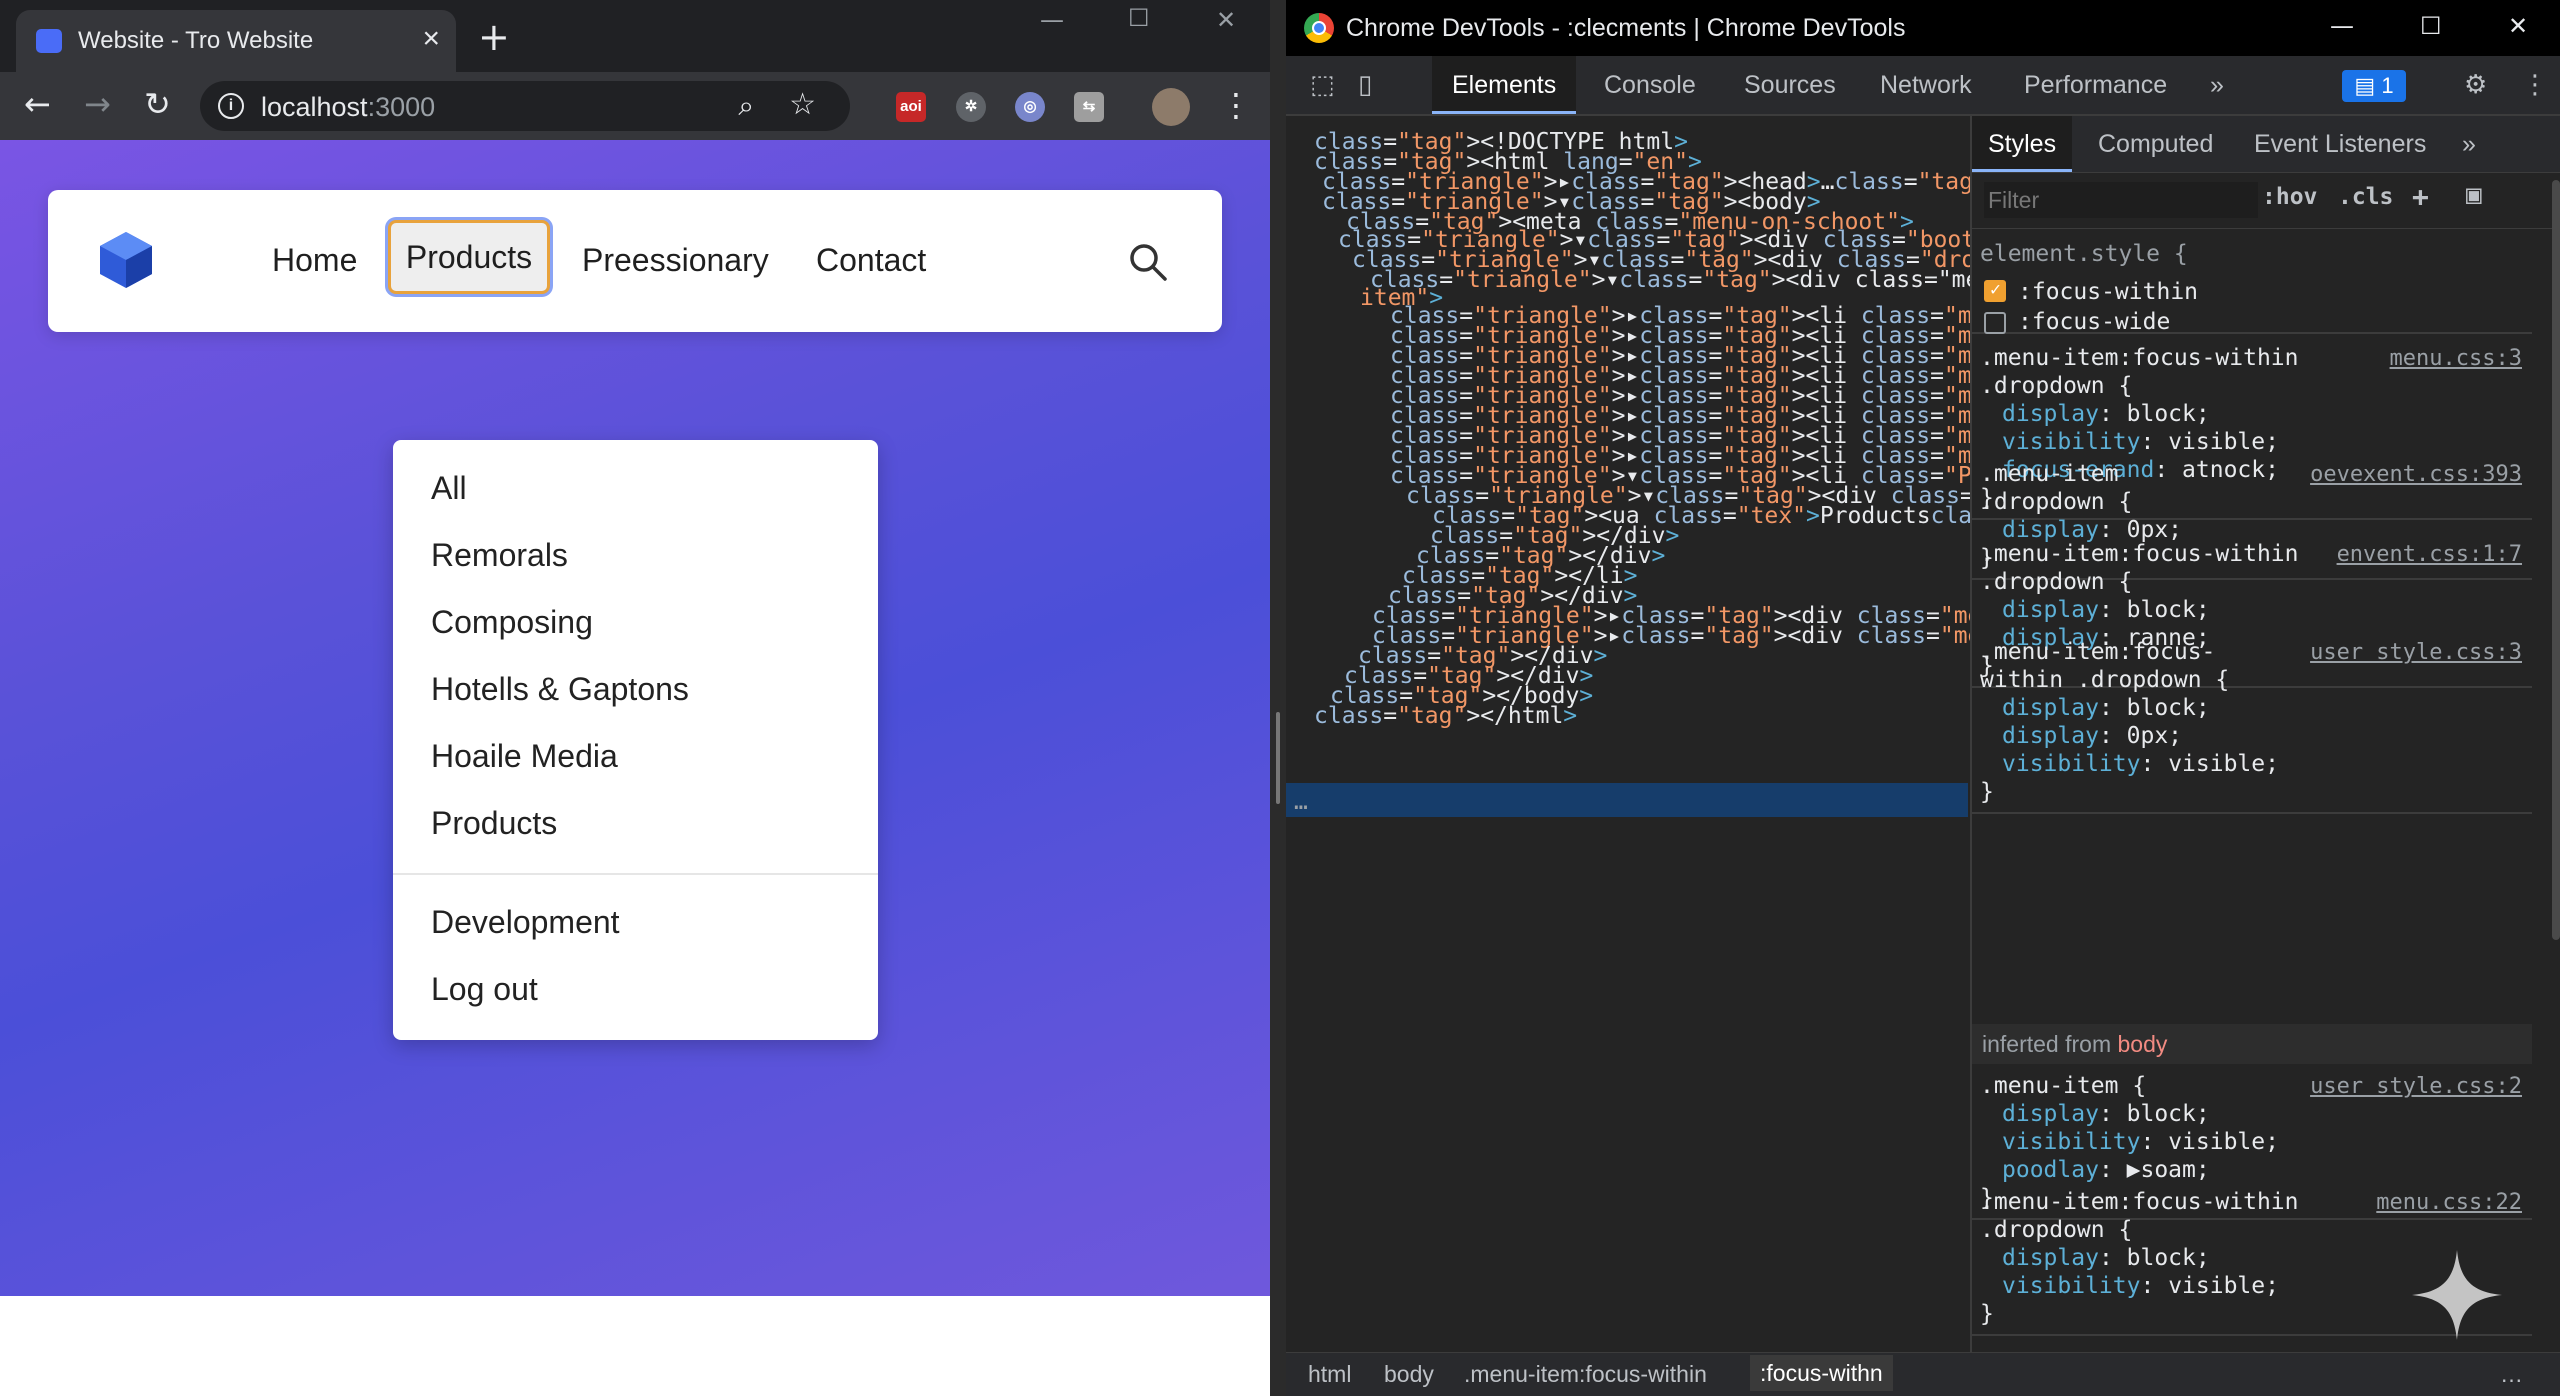 This screenshot has height=1396, width=2560. I want to click on tab-event-listeners: Event Listeners, so click(2340, 144).